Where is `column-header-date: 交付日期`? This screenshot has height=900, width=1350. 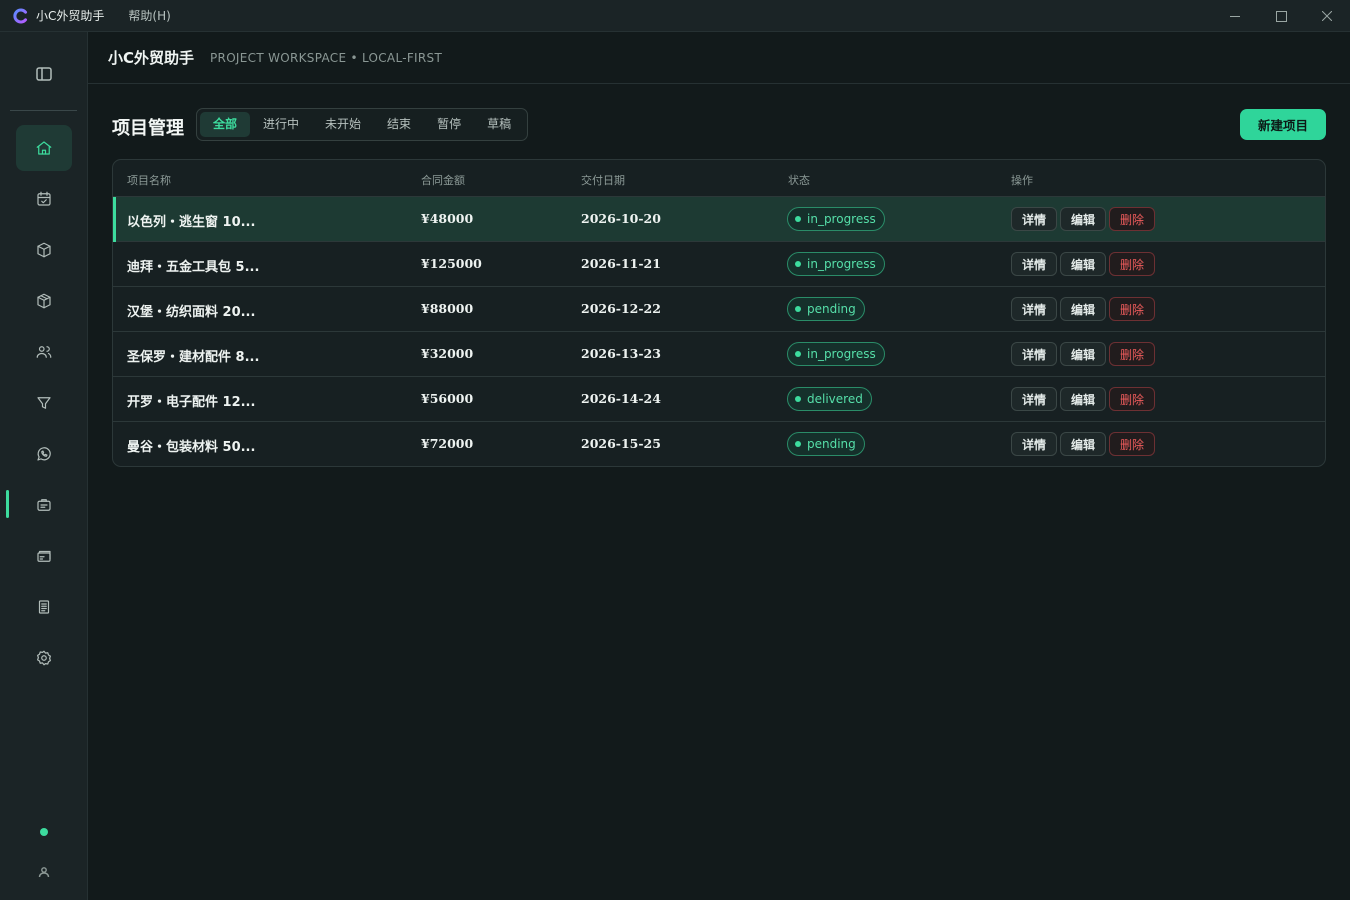 column-header-date: 交付日期 is located at coordinates (603, 180).